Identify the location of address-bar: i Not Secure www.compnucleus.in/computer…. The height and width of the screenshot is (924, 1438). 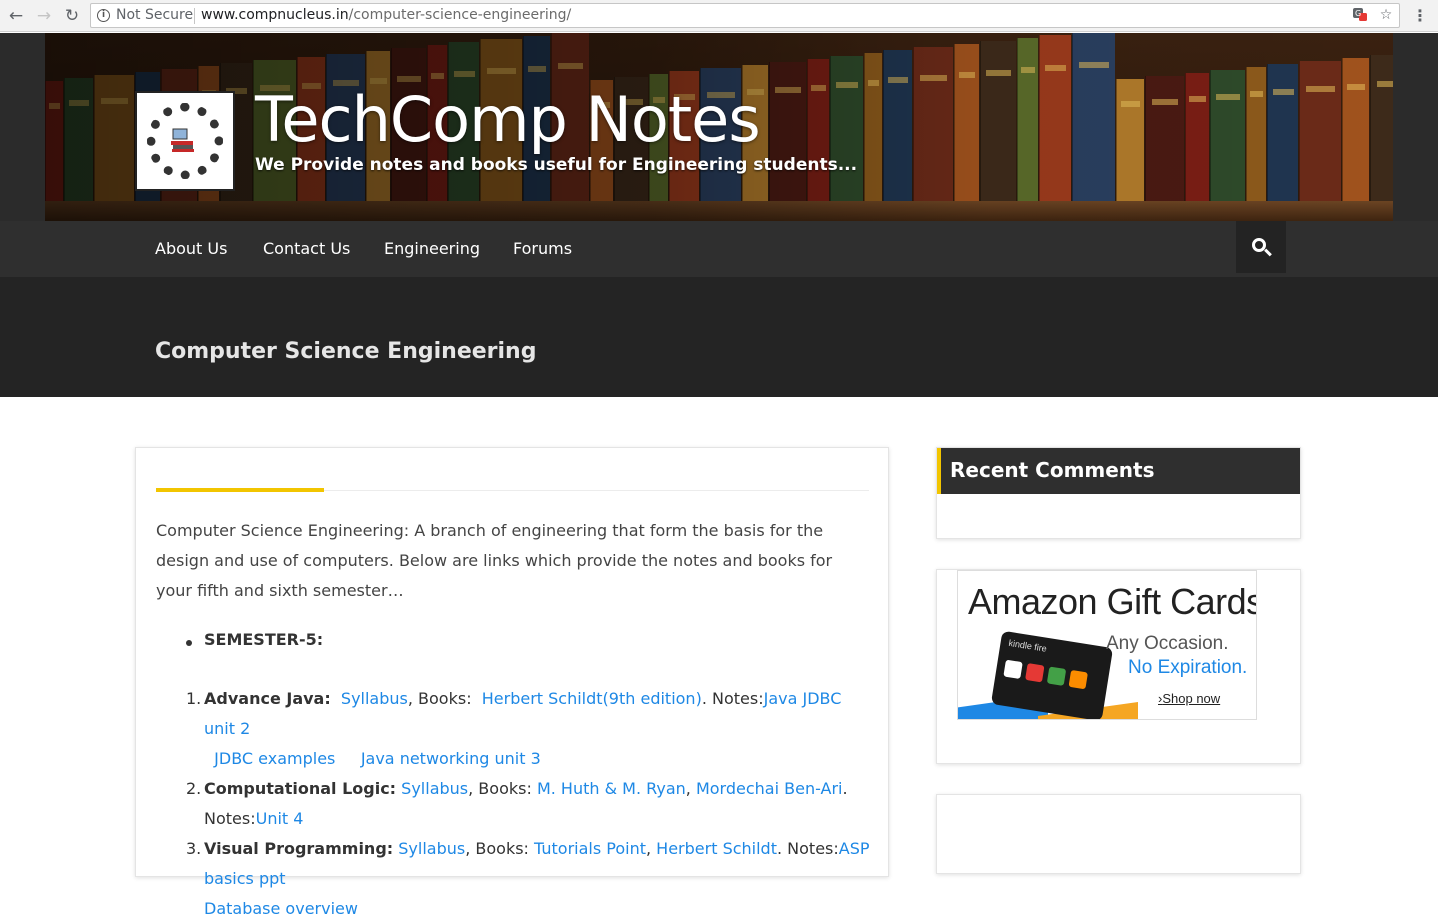
(745, 15).